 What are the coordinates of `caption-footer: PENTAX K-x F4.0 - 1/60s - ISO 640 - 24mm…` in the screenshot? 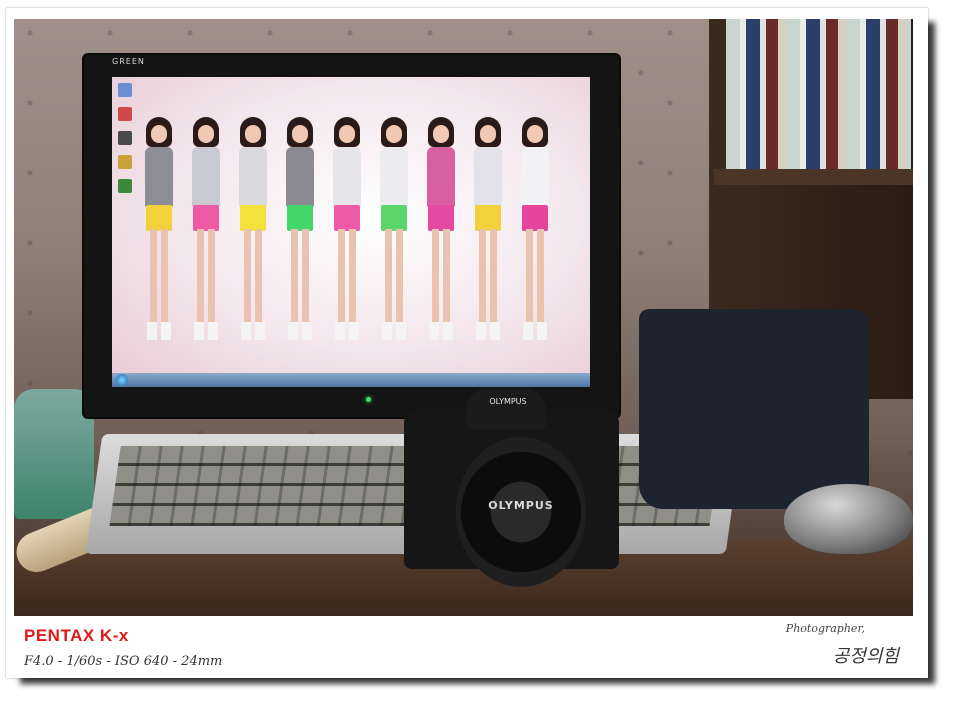 It's located at (463, 646).